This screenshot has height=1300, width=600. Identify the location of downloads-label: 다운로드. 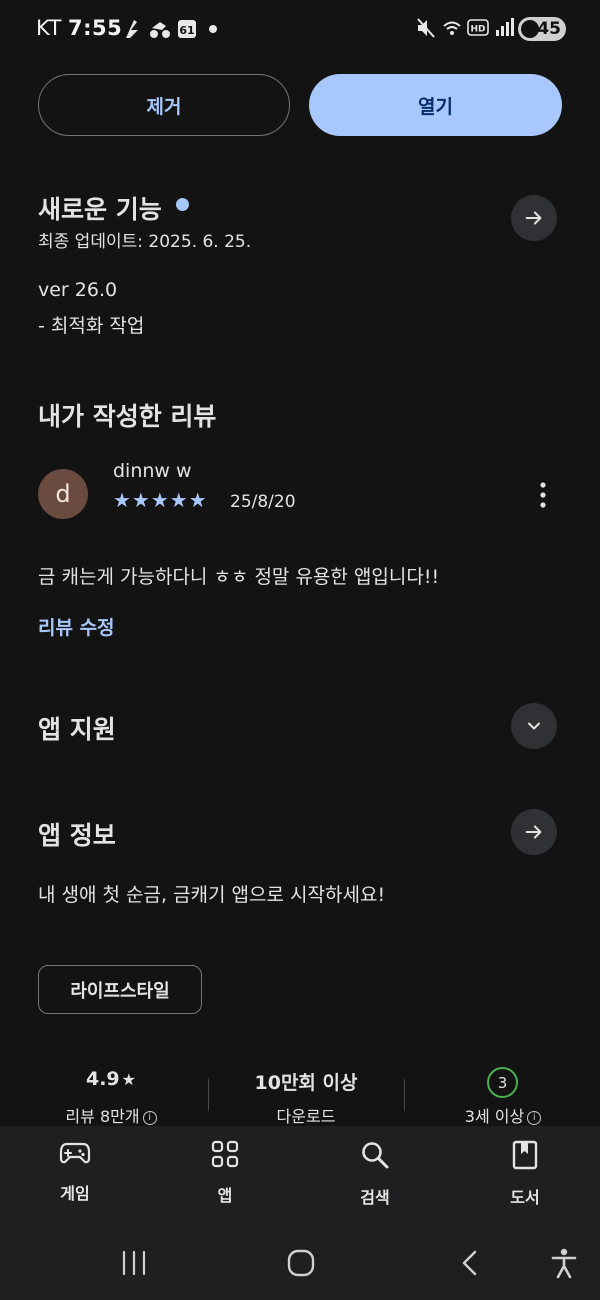
(306, 1116).